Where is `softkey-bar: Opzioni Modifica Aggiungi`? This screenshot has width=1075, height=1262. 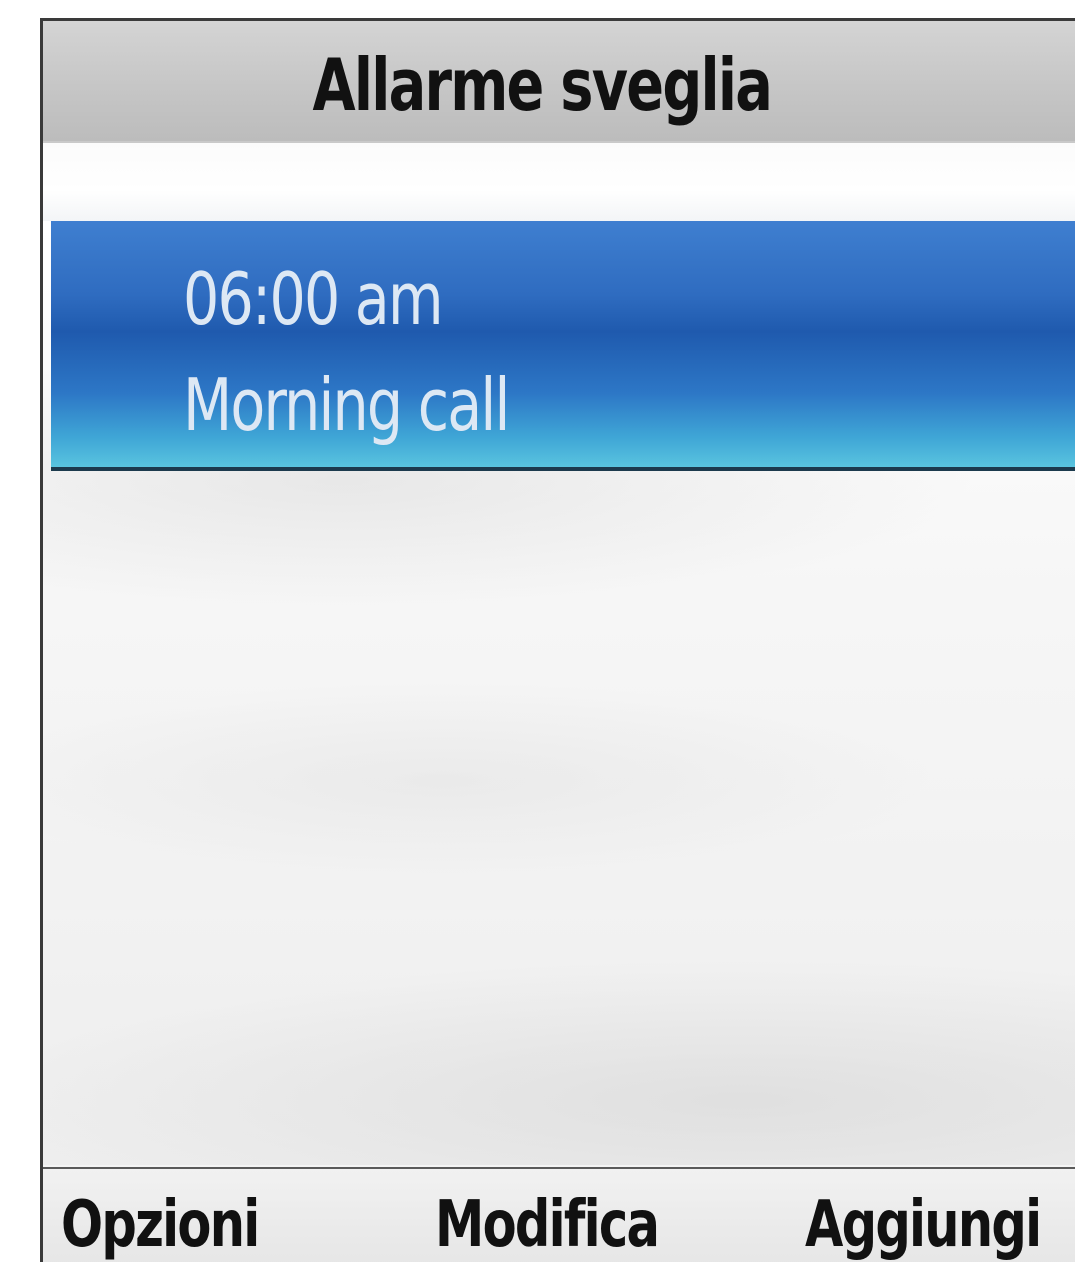 softkey-bar: Opzioni Modifica Aggiungi is located at coordinates (559, 1214).